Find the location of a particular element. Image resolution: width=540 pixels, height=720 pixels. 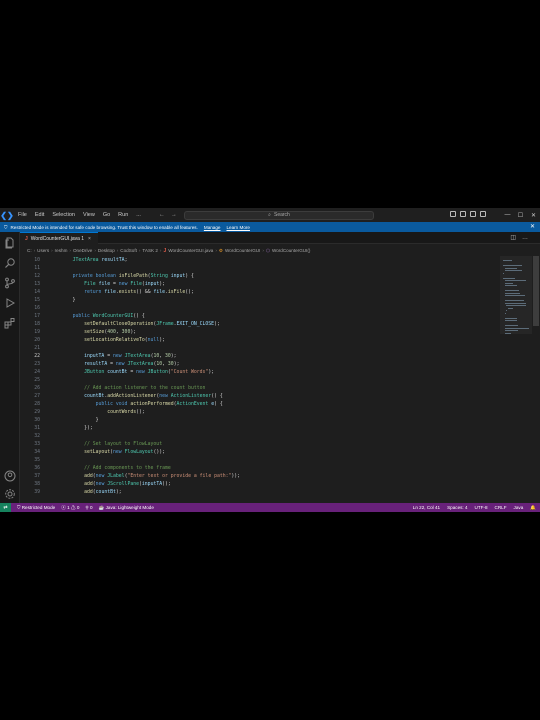

code-line: 23 resultTA = new JTextArea(10, 30); is located at coordinates (260, 365).